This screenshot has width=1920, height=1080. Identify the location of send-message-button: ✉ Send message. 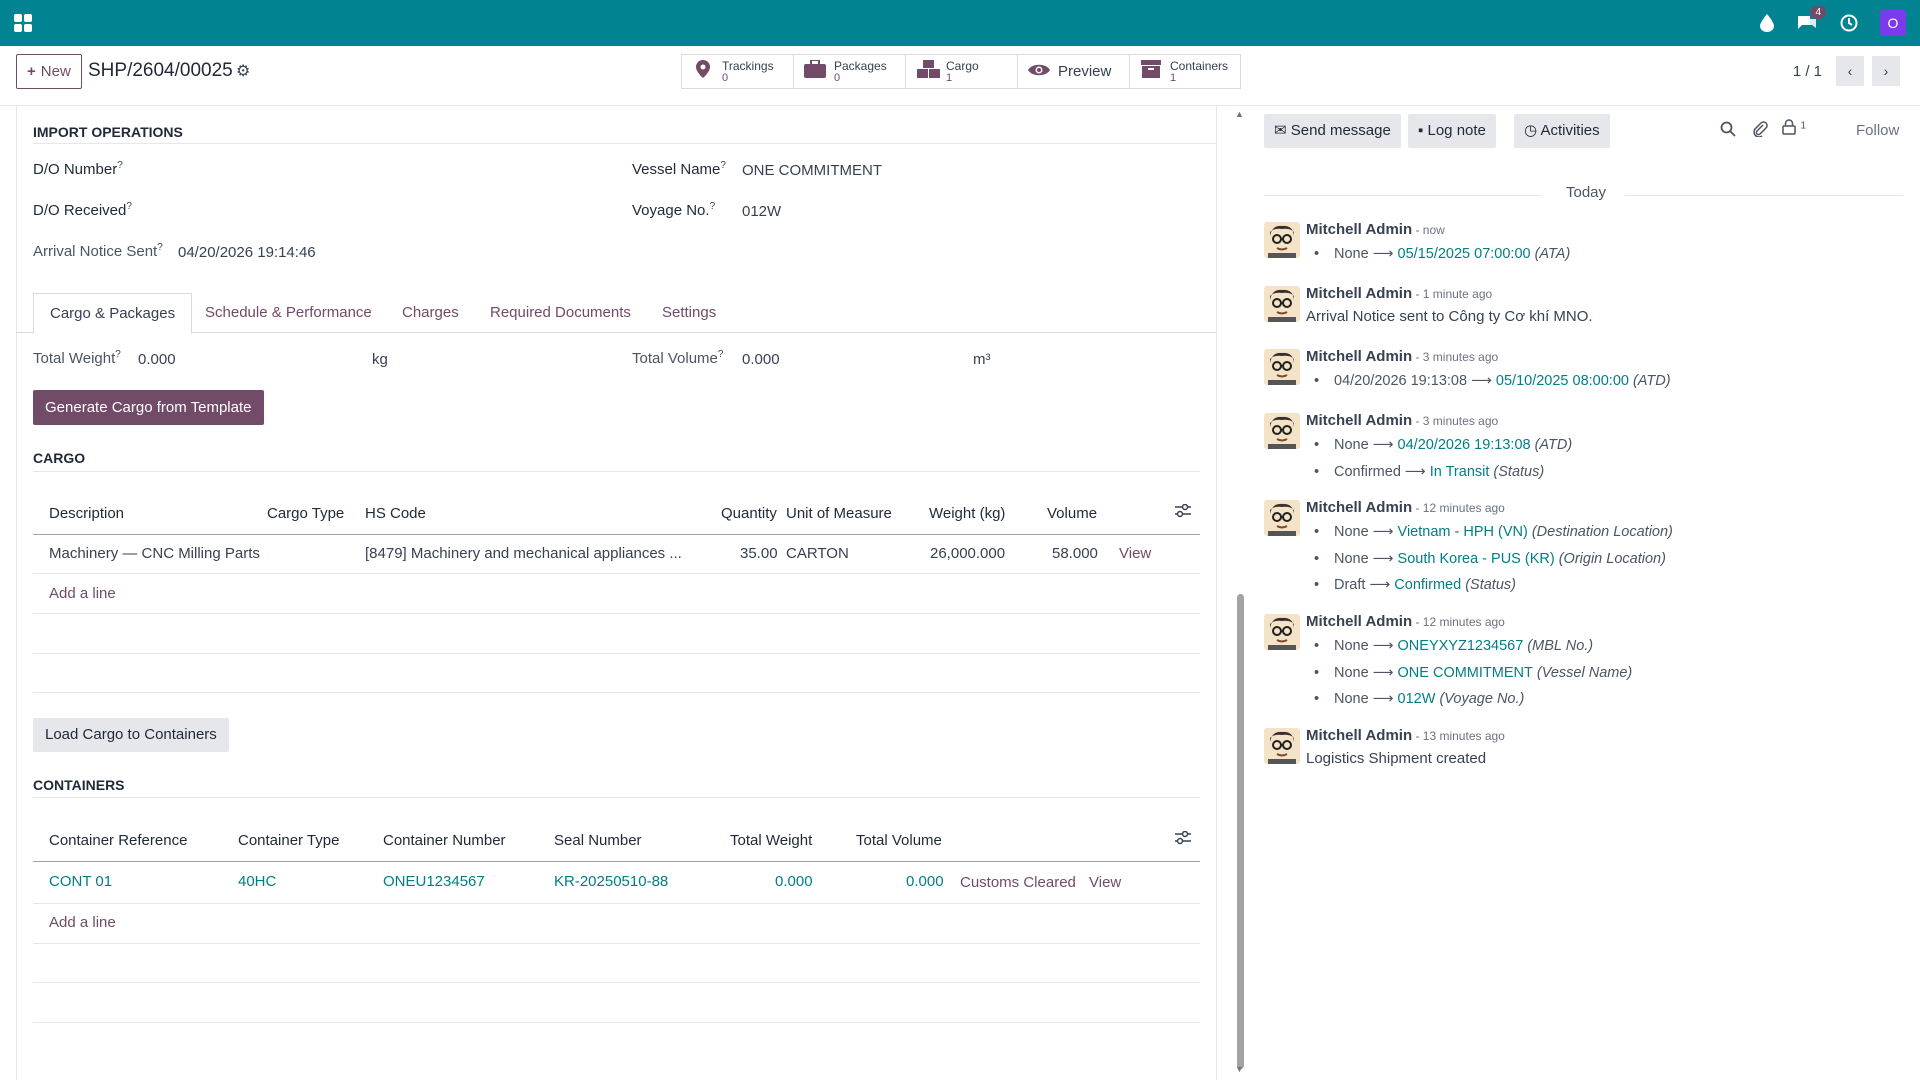
(1332, 131).